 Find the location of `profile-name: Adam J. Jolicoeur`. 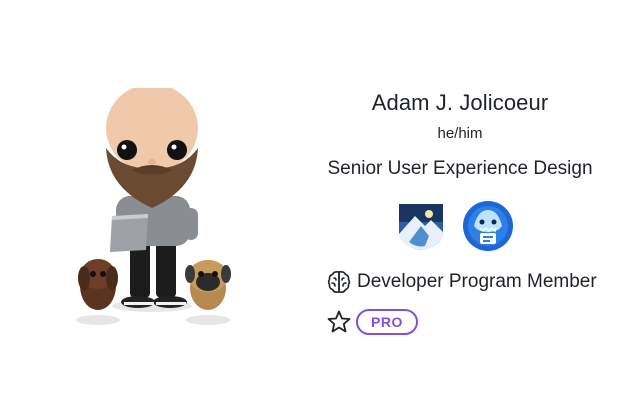

profile-name: Adam J. Jolicoeur is located at coordinates (460, 102).